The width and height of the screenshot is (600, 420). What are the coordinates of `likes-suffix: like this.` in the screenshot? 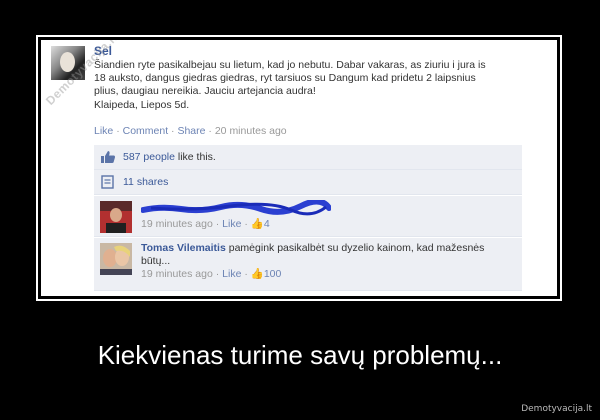 It's located at (195, 157).